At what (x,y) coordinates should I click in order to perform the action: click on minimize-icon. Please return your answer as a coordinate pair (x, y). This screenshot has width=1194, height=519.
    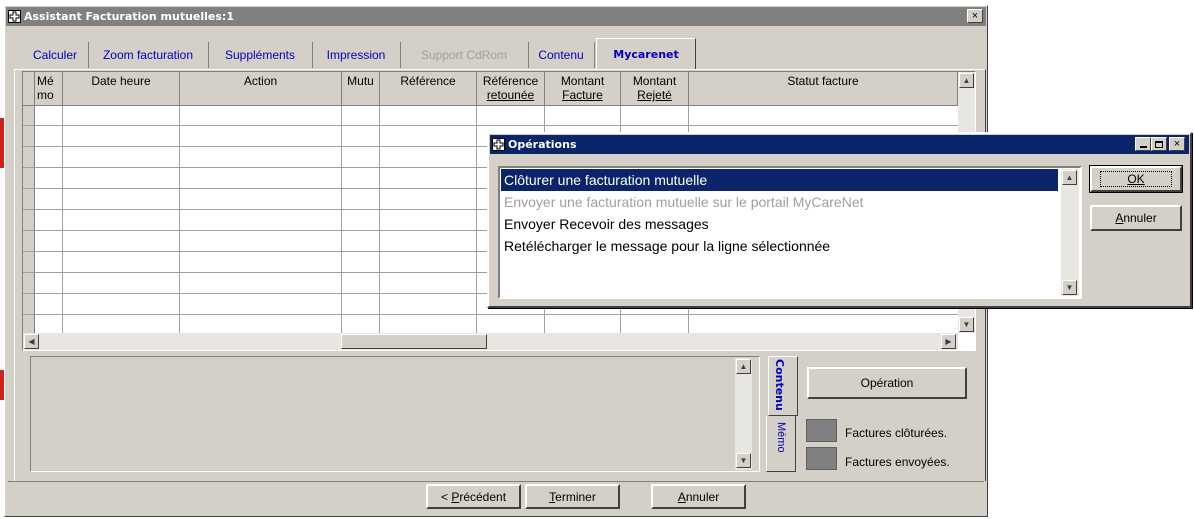
    Looking at the image, I should click on (1143, 147).